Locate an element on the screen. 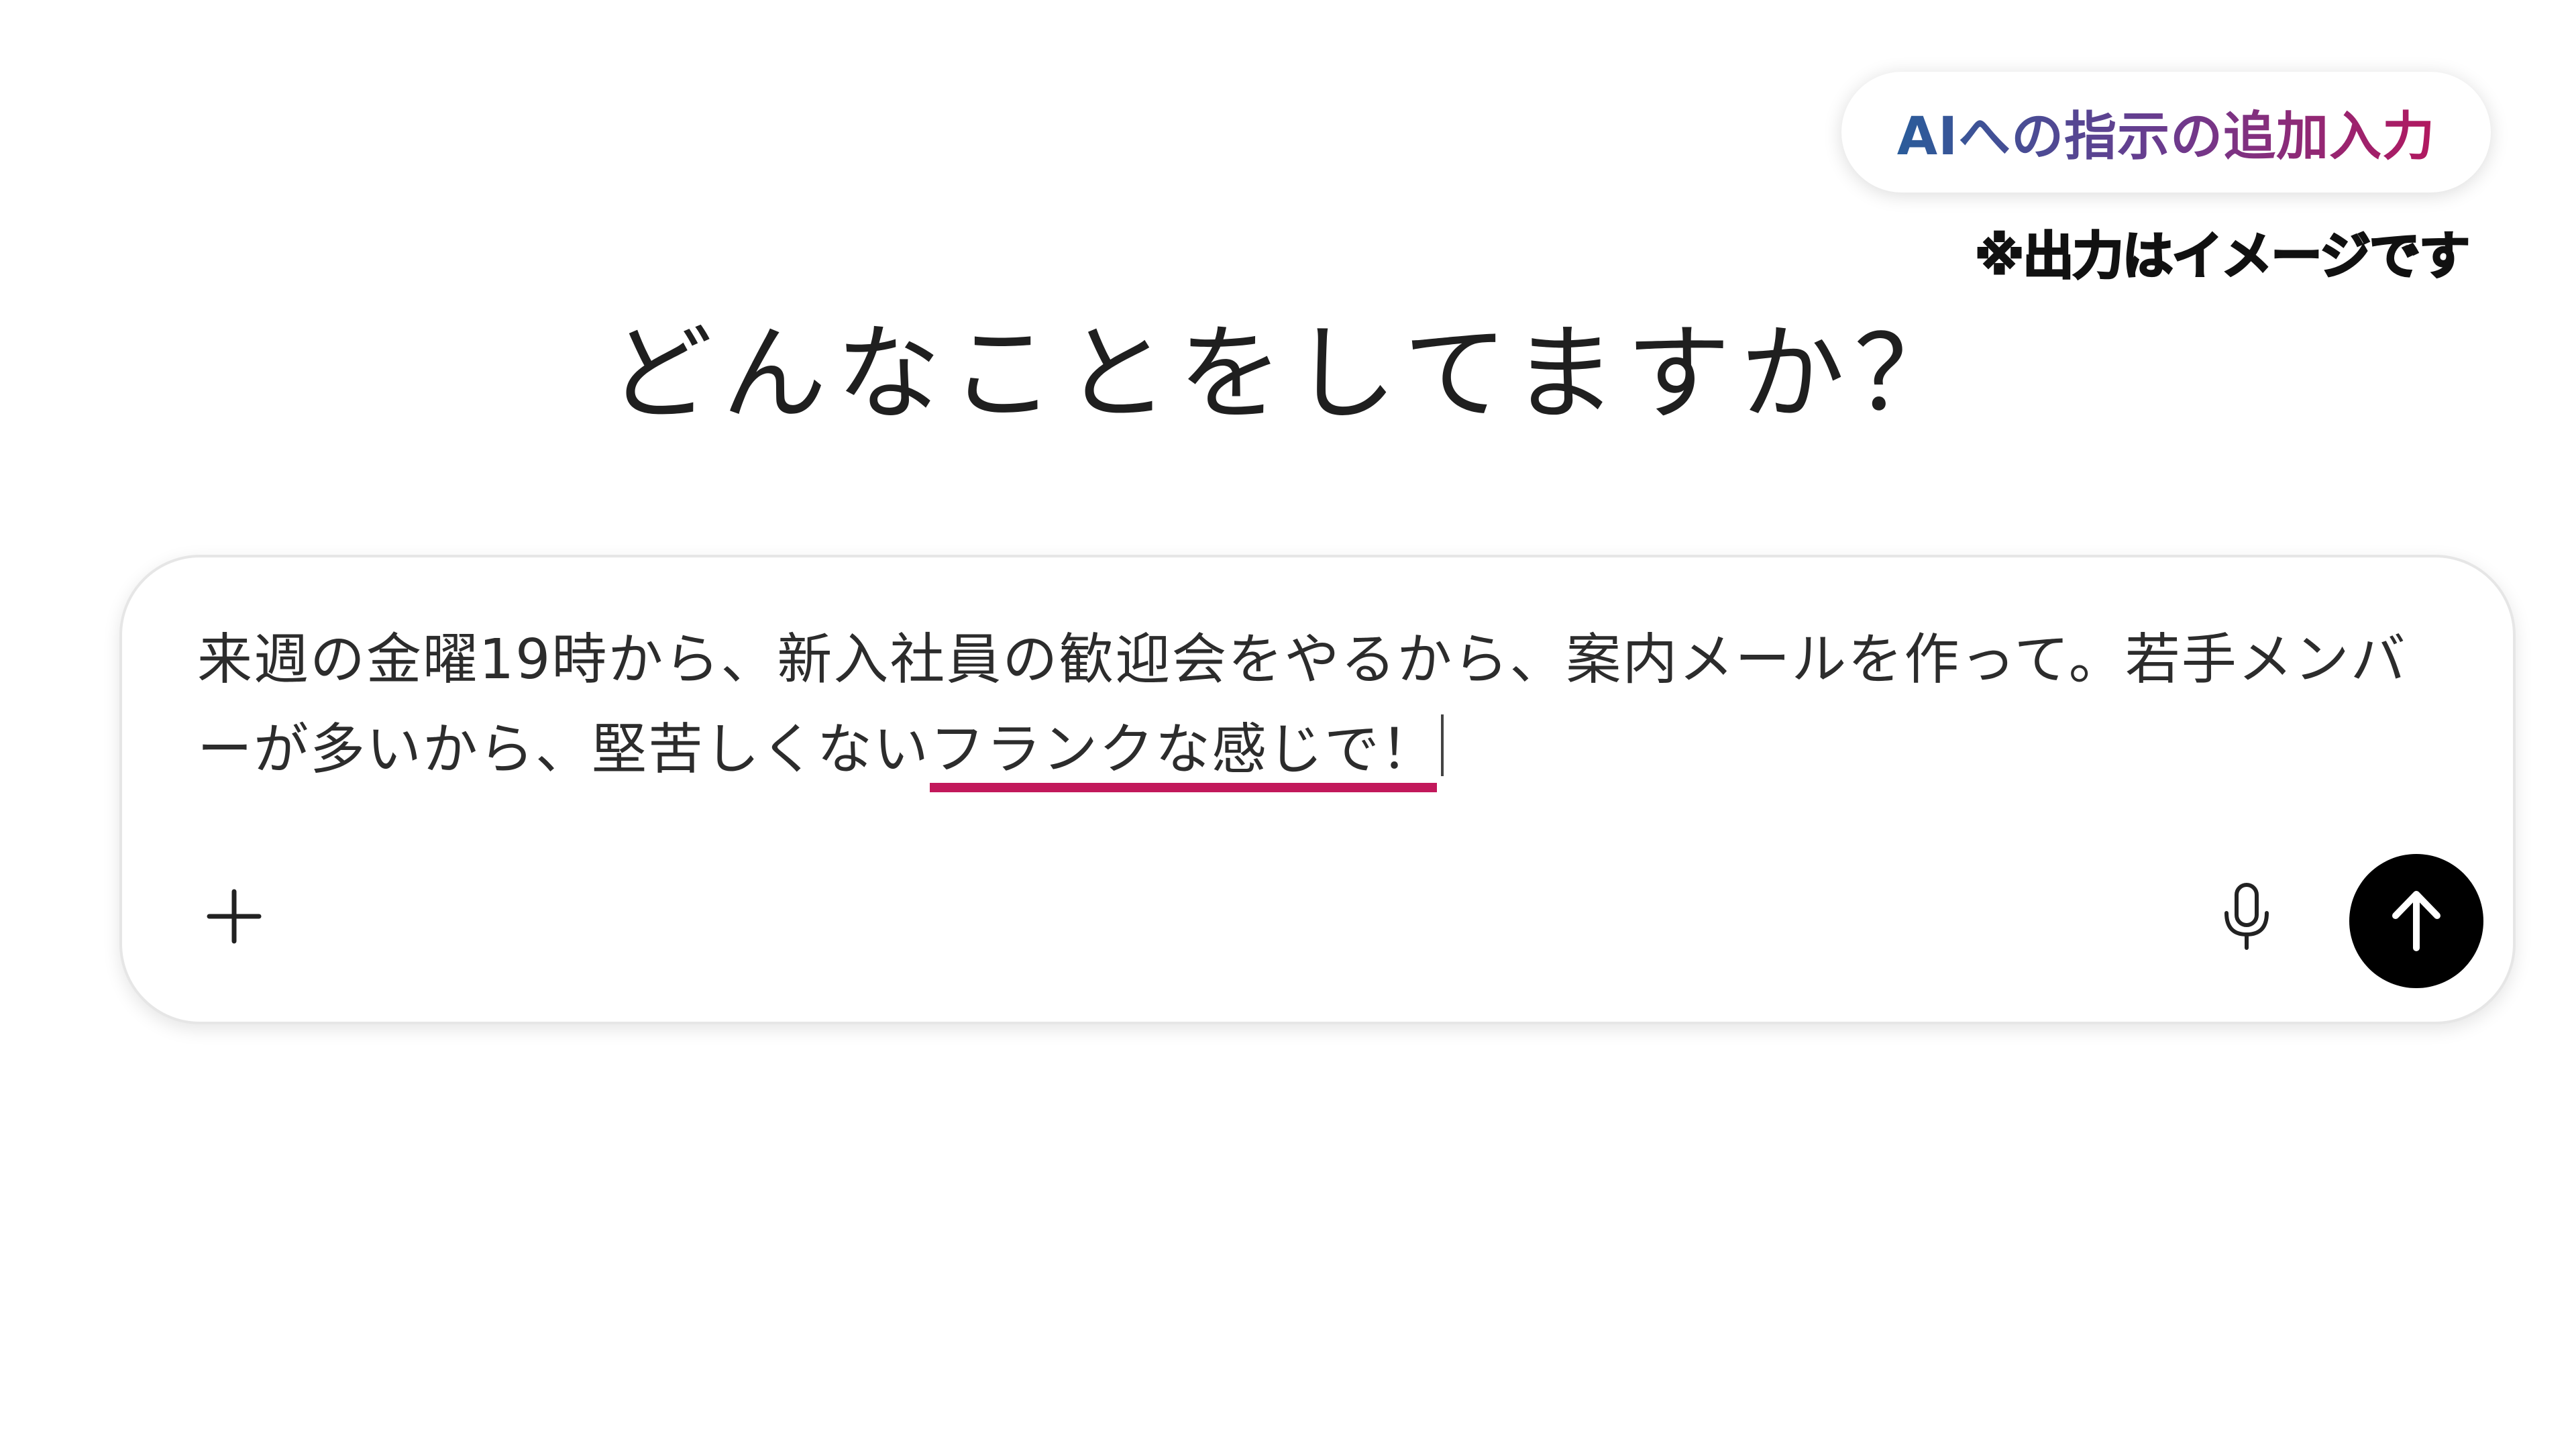 Image resolution: width=2576 pixels, height=1449 pixels. add-attachment-button is located at coordinates (234, 916).